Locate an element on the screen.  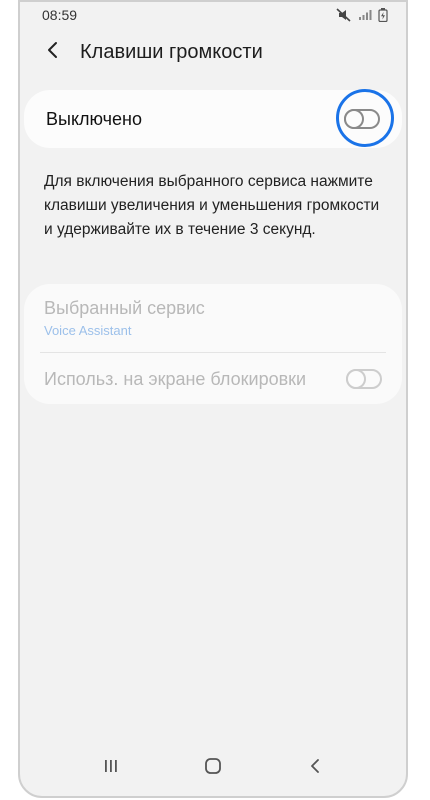
selected-service-row: Выбранный сервис Voice Assistant is located at coordinates (213, 324).